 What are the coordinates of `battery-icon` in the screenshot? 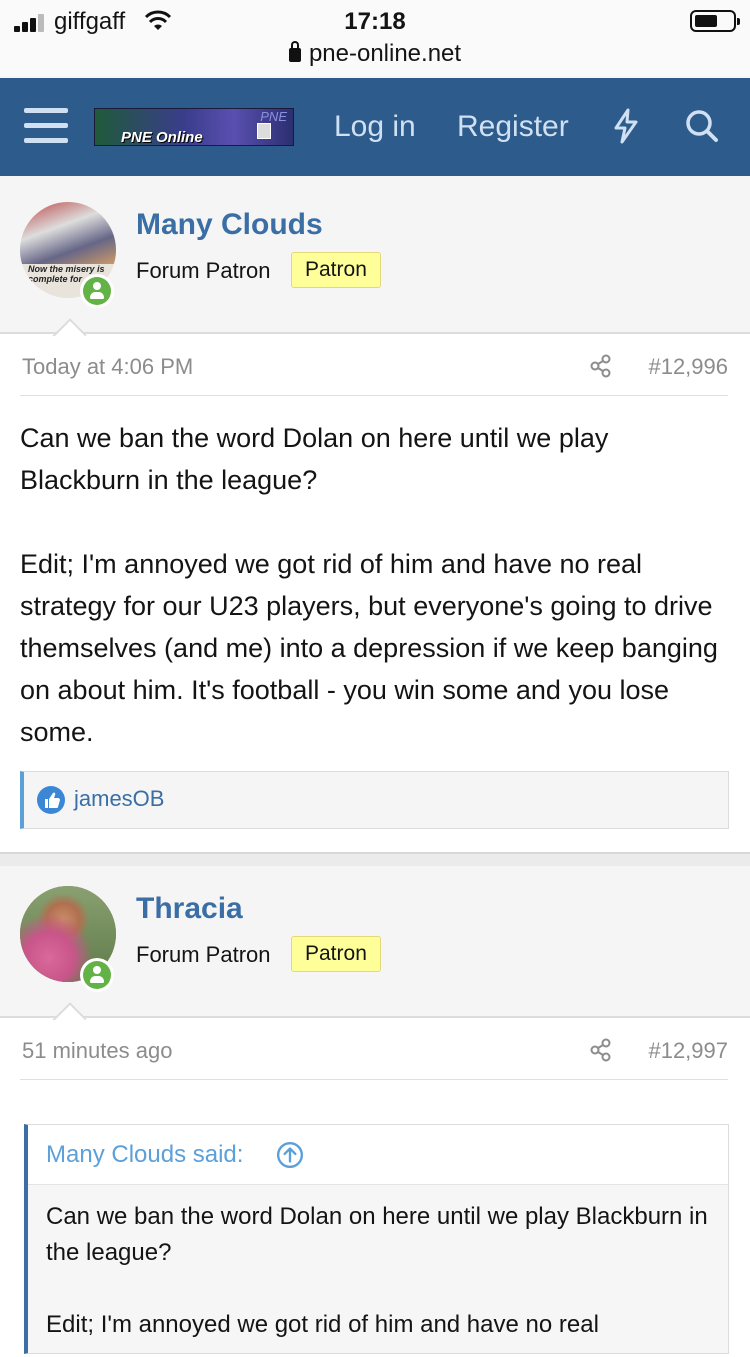 It's located at (715, 21).